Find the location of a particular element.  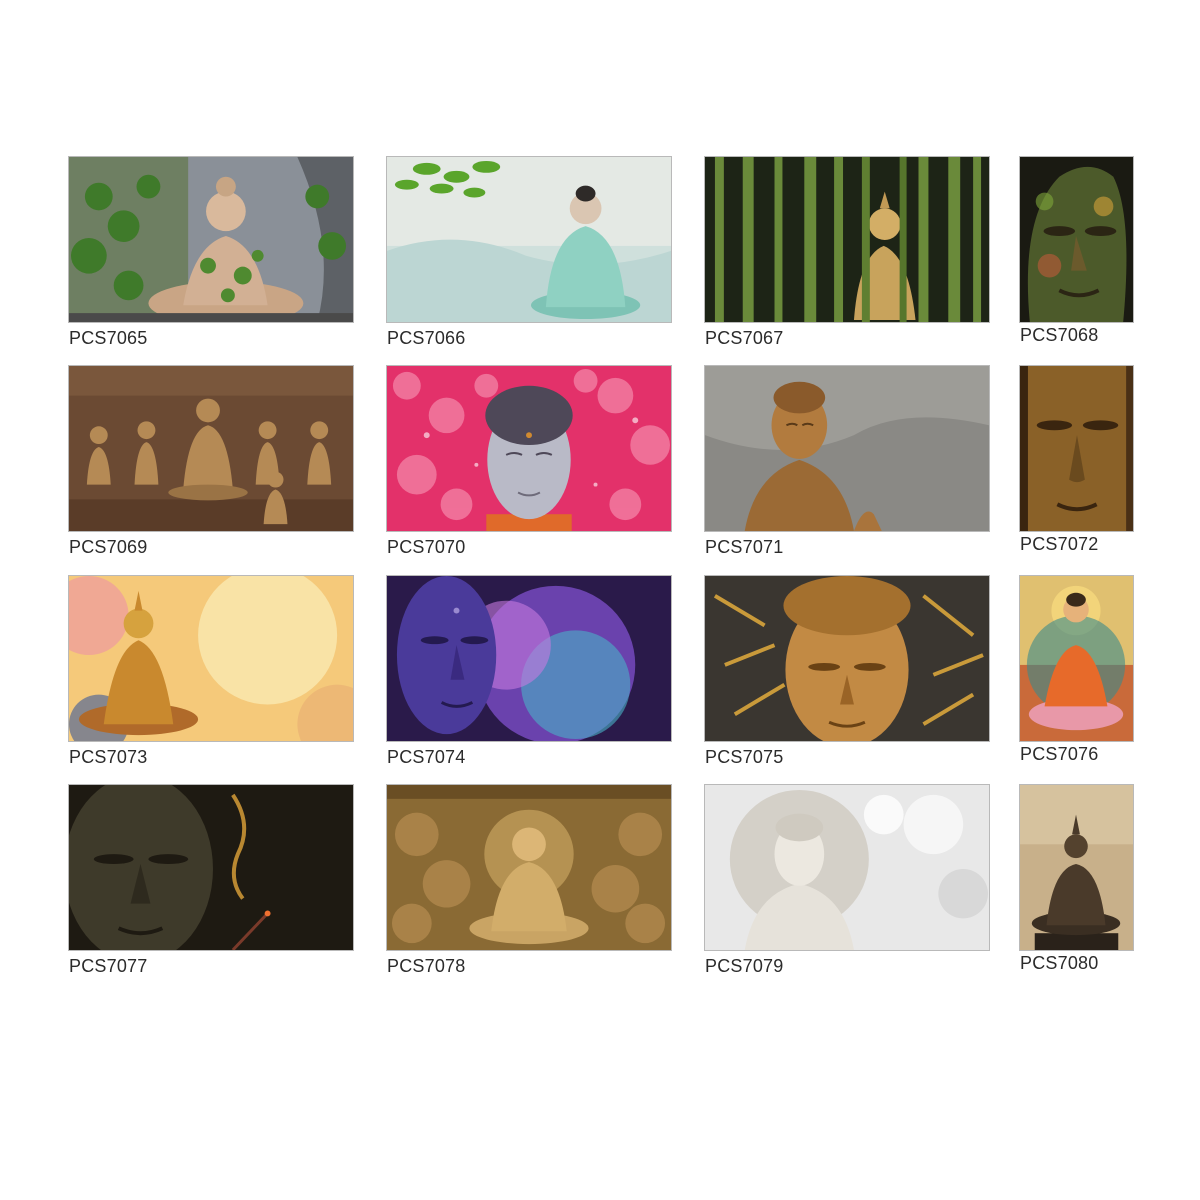

product-code: PCS7069 is located at coordinates (108, 547).